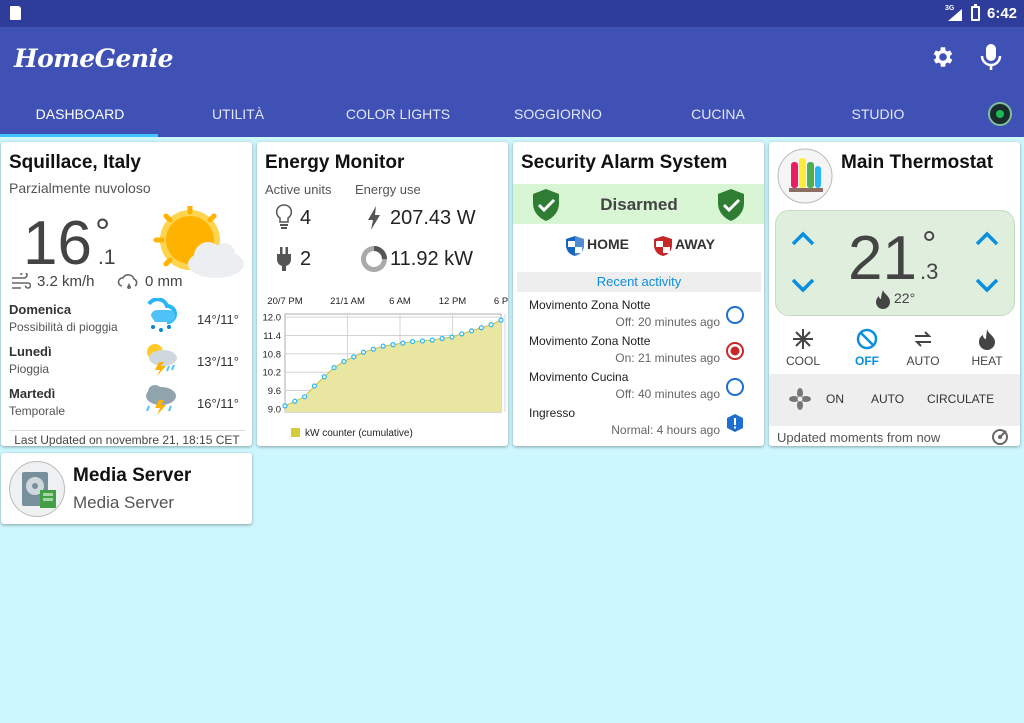  I want to click on y-tick-label: 9.0, so click(274, 409).